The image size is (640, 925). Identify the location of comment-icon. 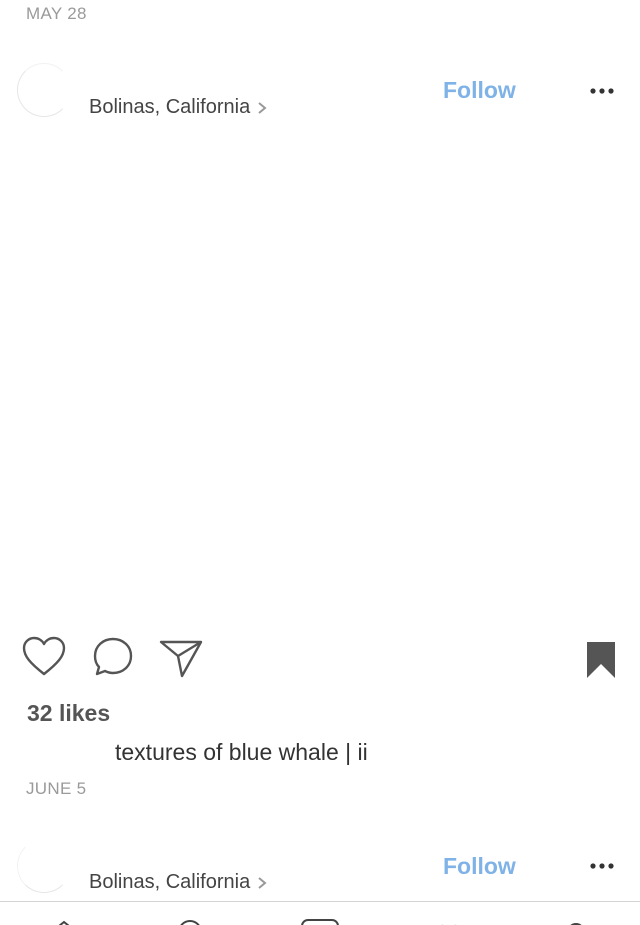
(113, 657).